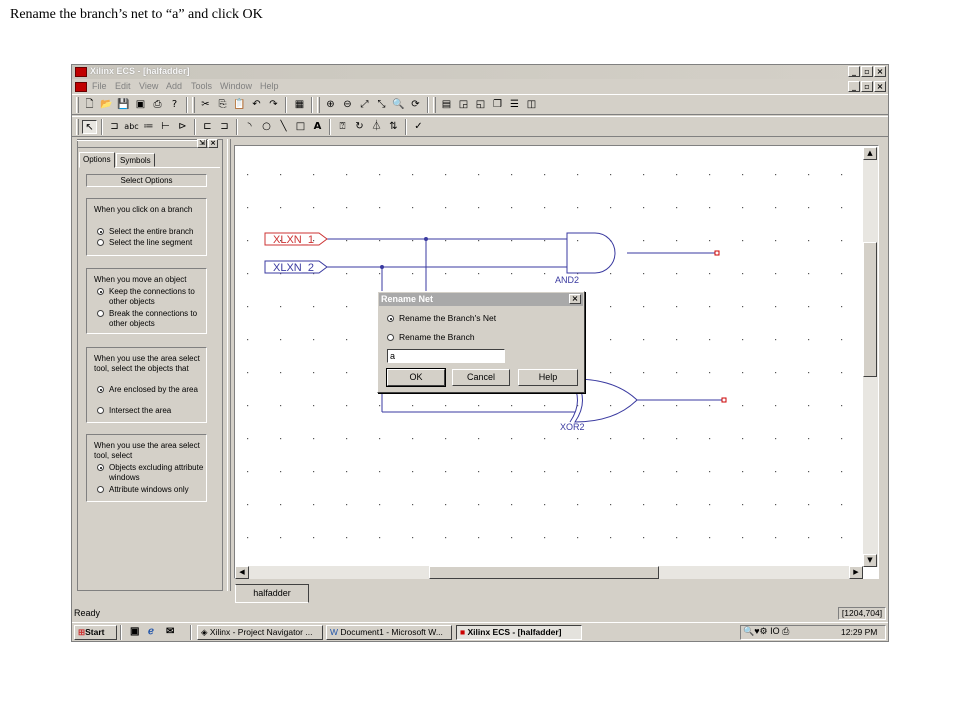 The width and height of the screenshot is (960, 720). What do you see at coordinates (140, 105) in the screenshot?
I see `save-all-icon: ▣` at bounding box center [140, 105].